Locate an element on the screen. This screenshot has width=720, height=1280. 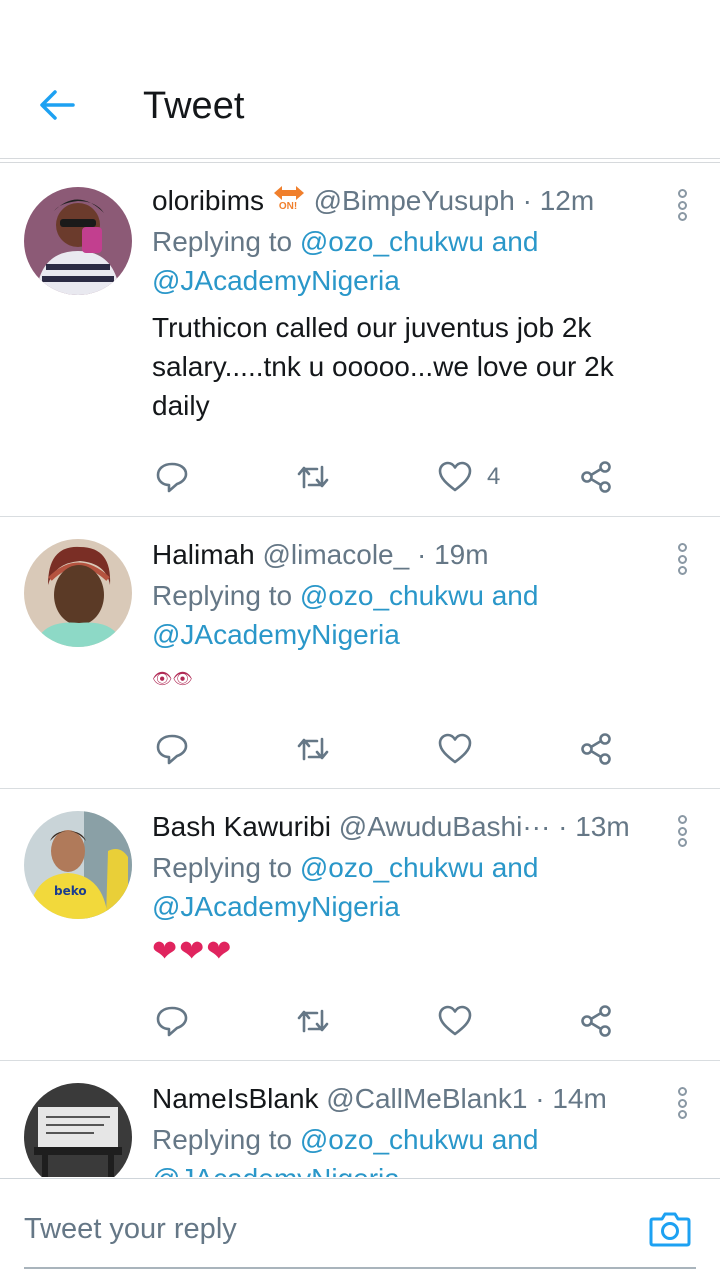
arrow-left-icon is located at coordinates (57, 105).